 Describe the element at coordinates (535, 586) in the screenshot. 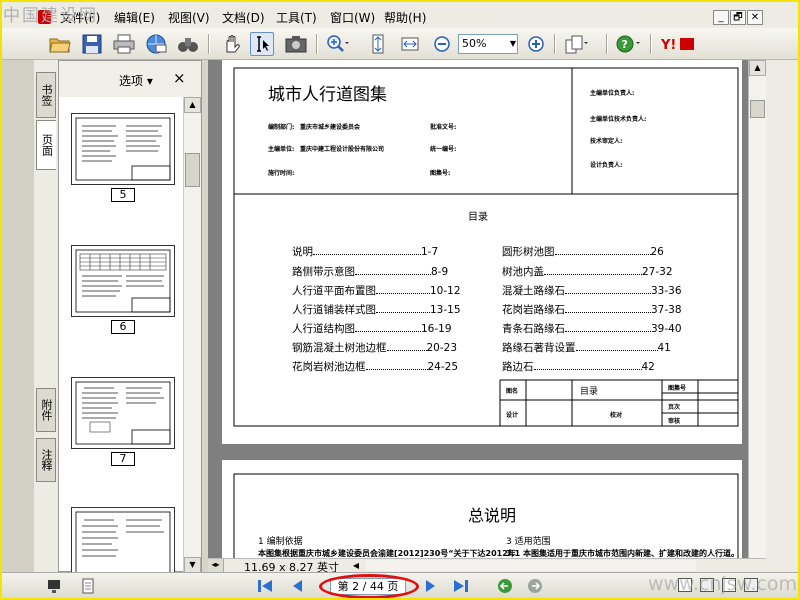

I see `go-forward-button` at that location.